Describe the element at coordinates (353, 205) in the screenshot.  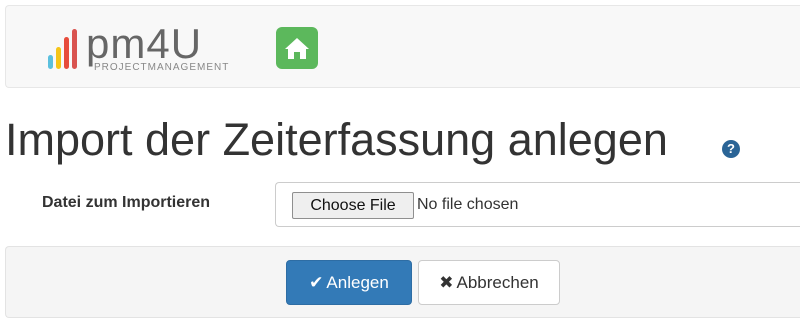
I see `choose-file-button: Choose File` at that location.